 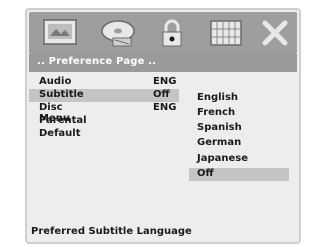 What do you see at coordinates (219, 127) in the screenshot?
I see `option-label: Spanish` at bounding box center [219, 127].